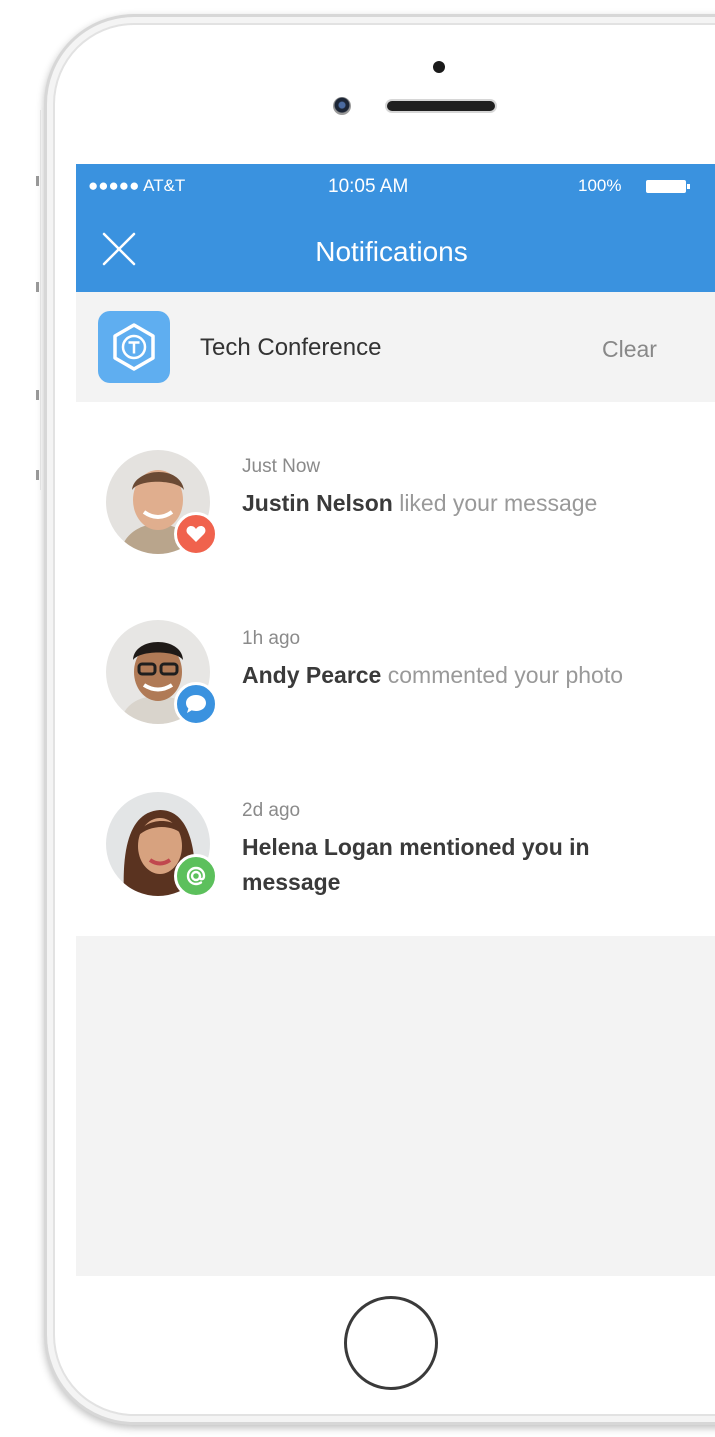 This screenshot has width=715, height=1437. I want to click on notification-action: commented your photo, so click(502, 675).